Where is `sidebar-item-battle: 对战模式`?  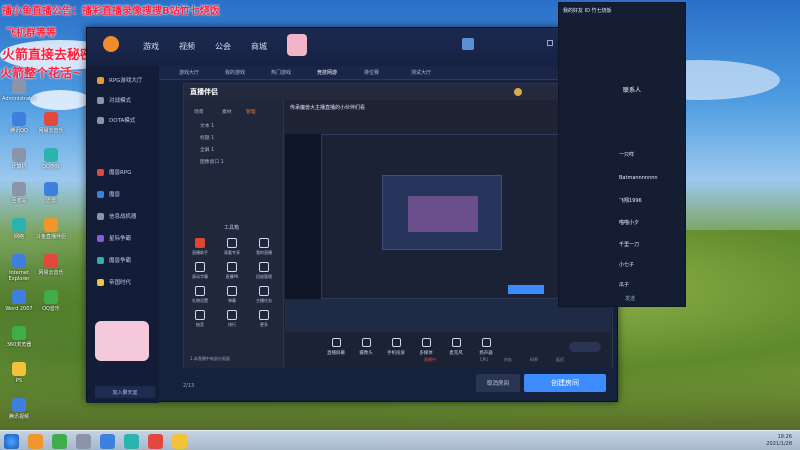
sidebar-item-battle: 对战模式 is located at coordinates (114, 100).